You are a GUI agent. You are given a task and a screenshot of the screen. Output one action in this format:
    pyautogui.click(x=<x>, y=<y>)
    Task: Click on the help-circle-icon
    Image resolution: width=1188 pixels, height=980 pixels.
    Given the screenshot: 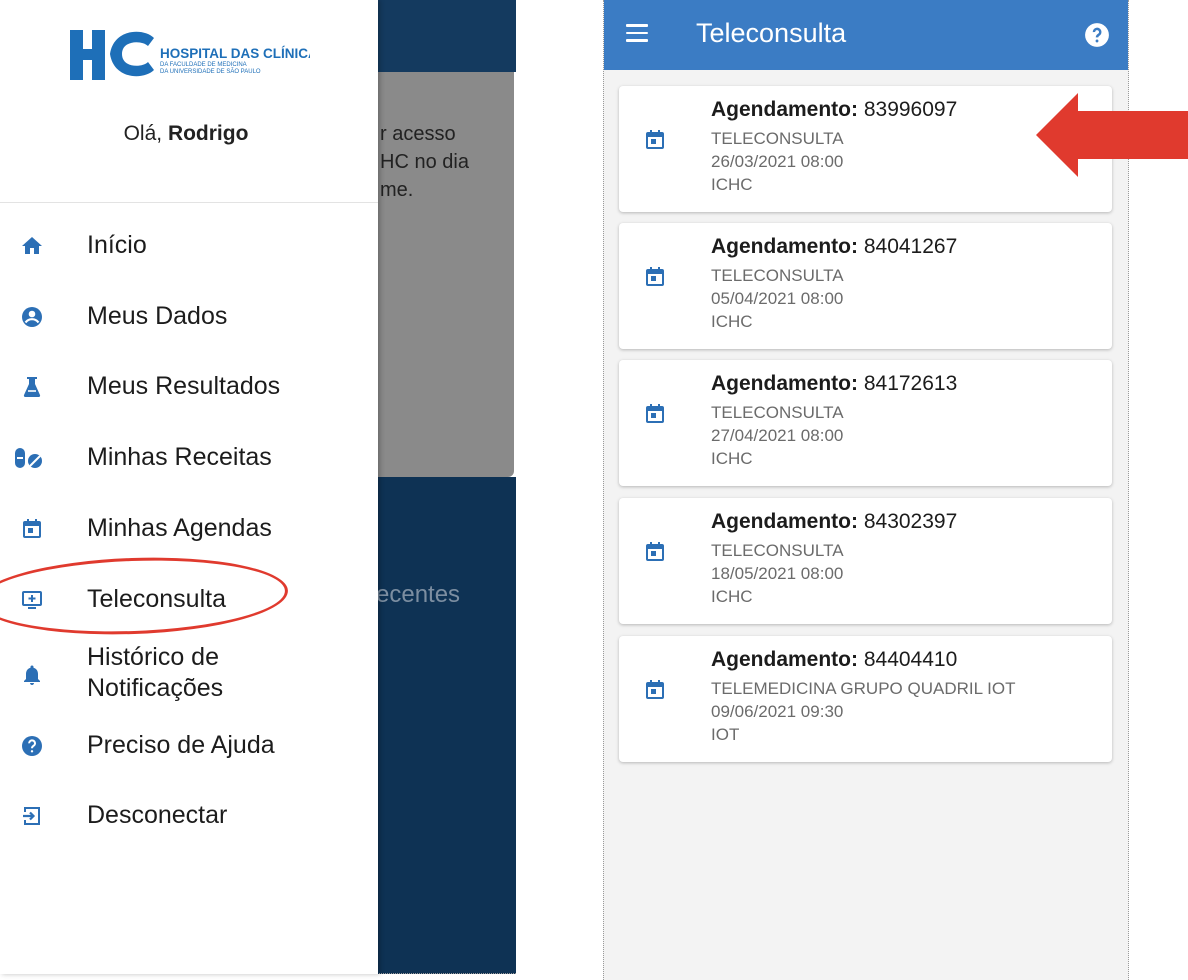 What is the action you would take?
    pyautogui.click(x=32, y=746)
    